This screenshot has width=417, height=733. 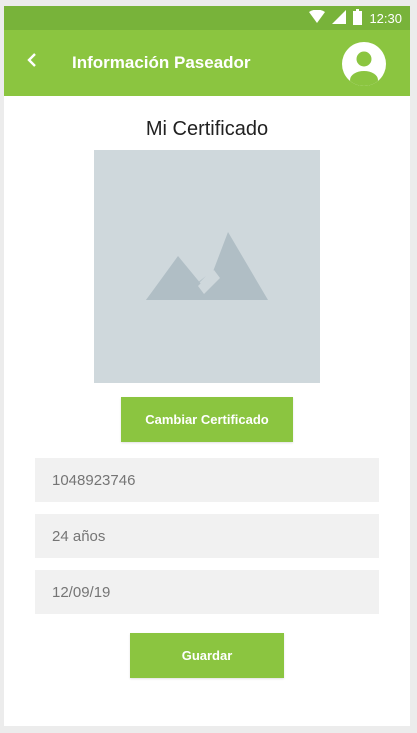 I want to click on profile-button, so click(x=364, y=64).